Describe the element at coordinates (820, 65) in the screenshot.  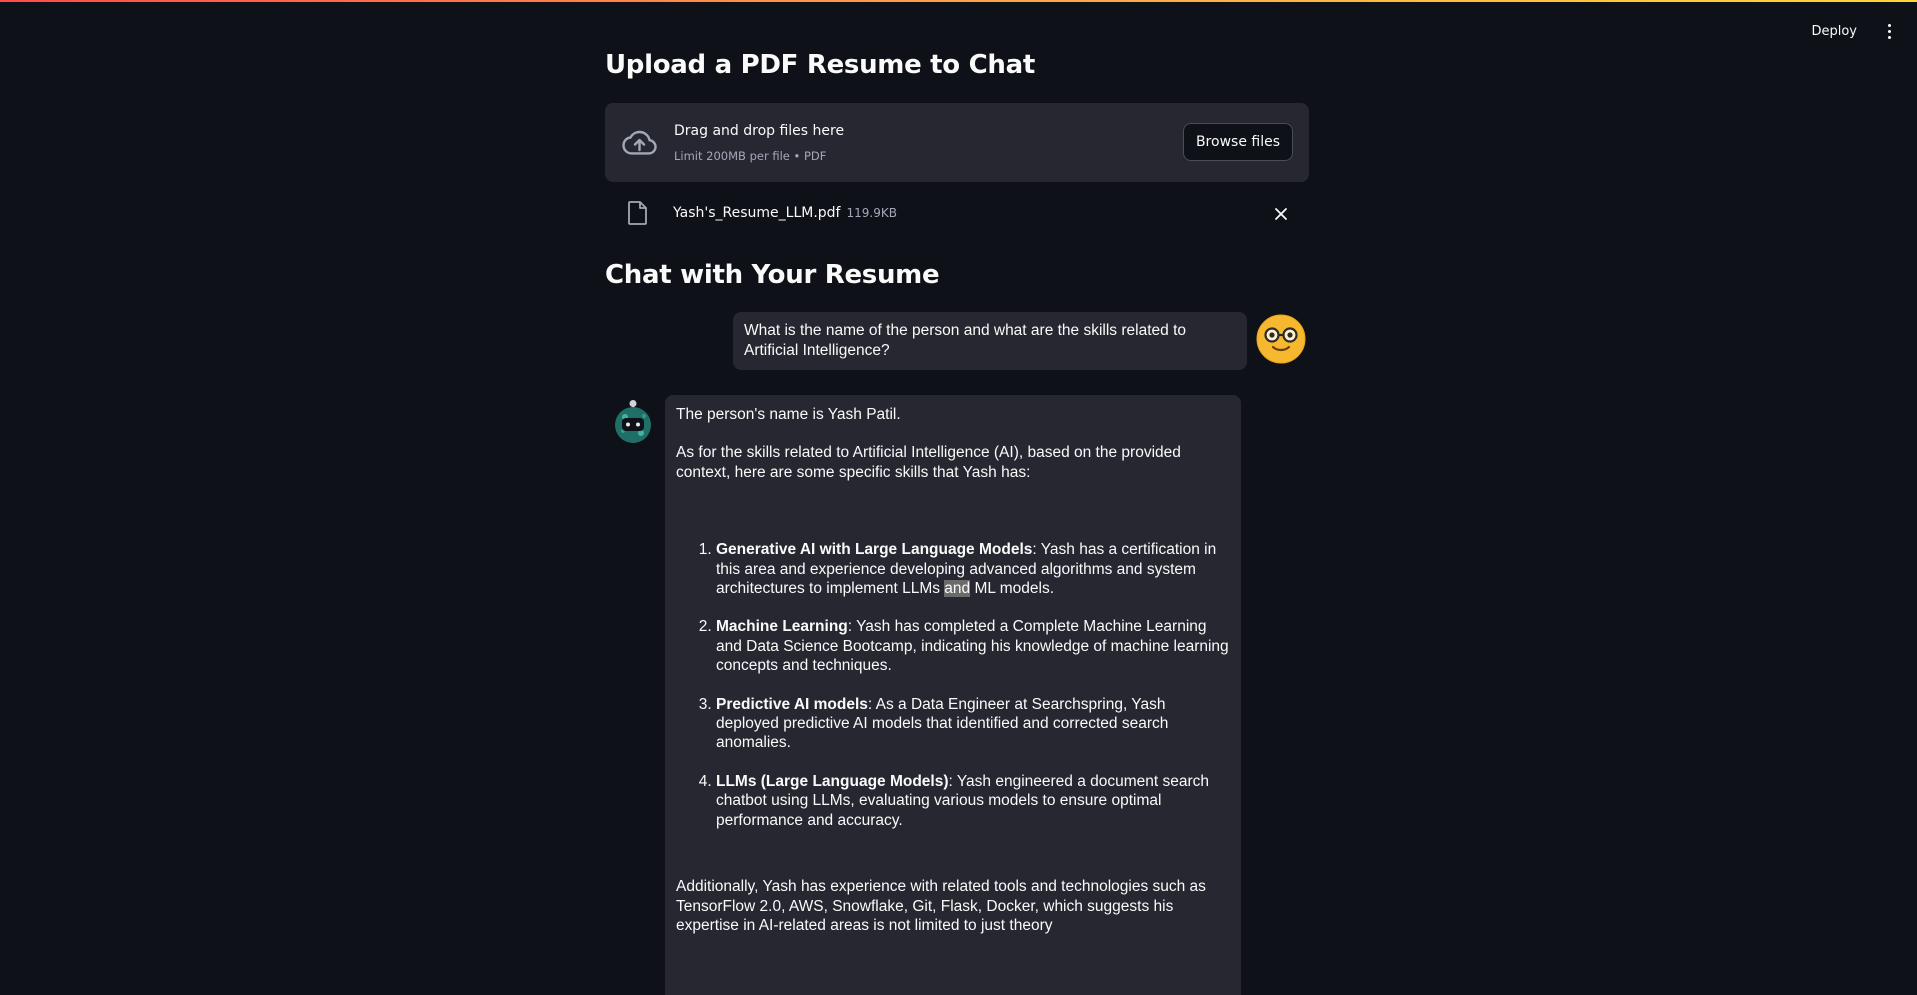
I see `page-title: Upload a PDF Resume to Chat` at that location.